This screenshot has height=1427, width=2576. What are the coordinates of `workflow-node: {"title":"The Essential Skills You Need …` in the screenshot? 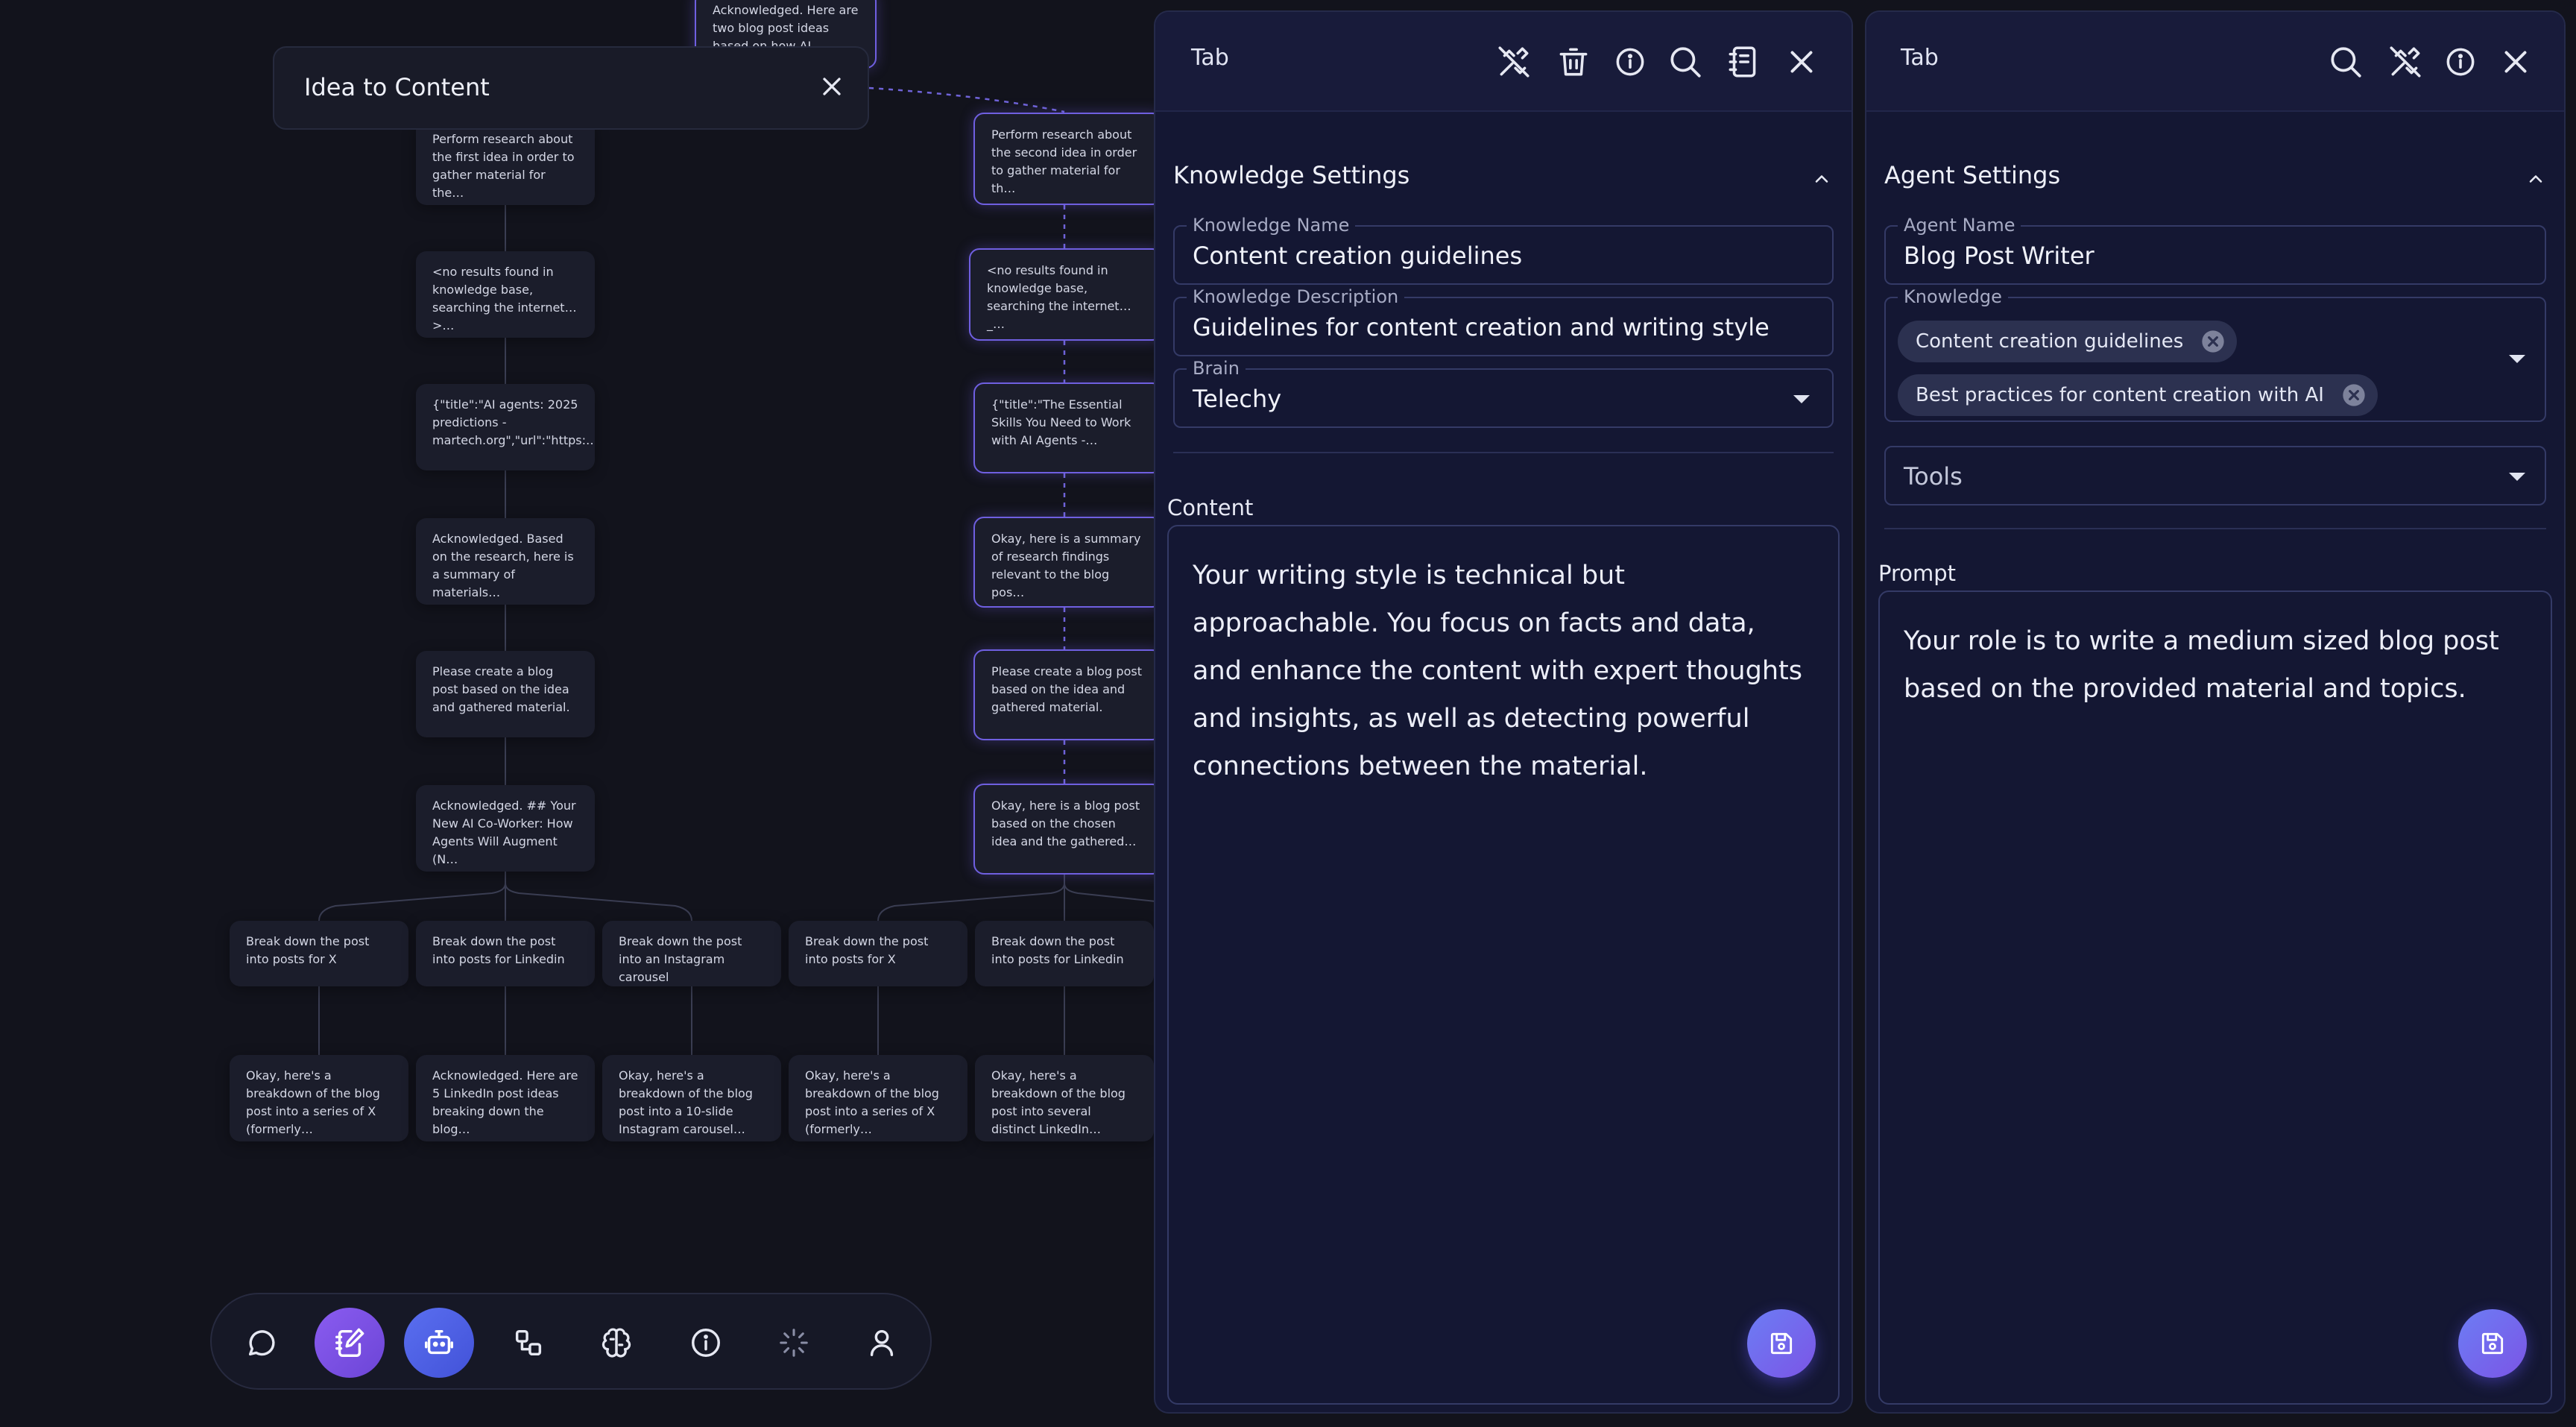 It's located at (1068, 428).